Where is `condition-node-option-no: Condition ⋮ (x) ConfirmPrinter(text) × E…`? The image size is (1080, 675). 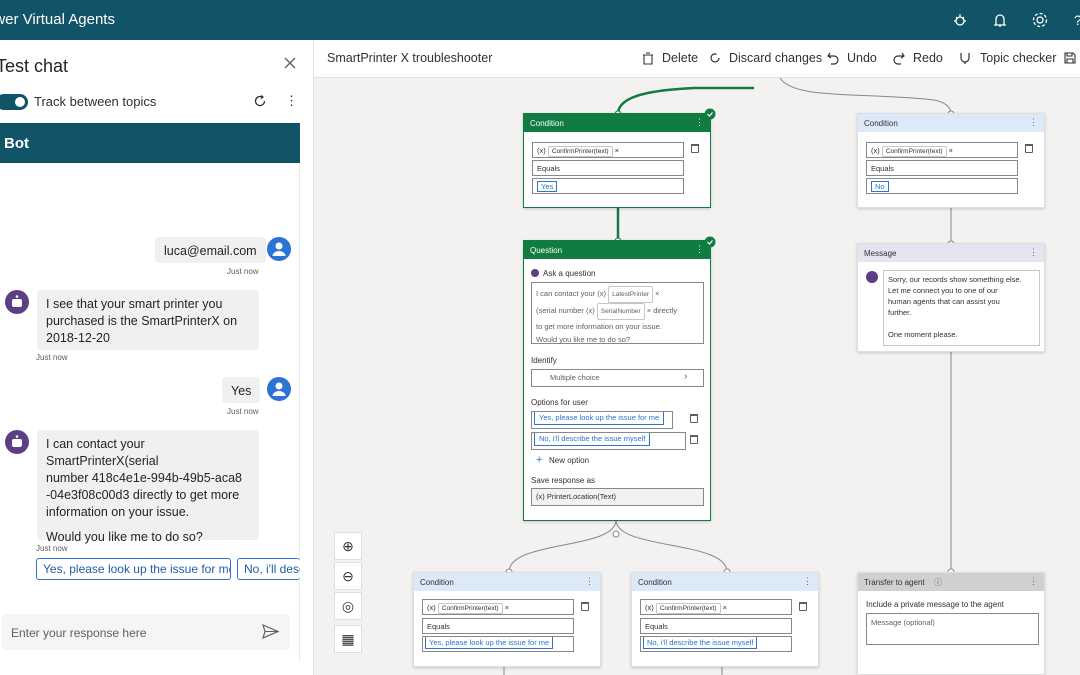
condition-node-option-no: Condition ⋮ (x) ConfirmPrinter(text) × E… is located at coordinates (725, 619).